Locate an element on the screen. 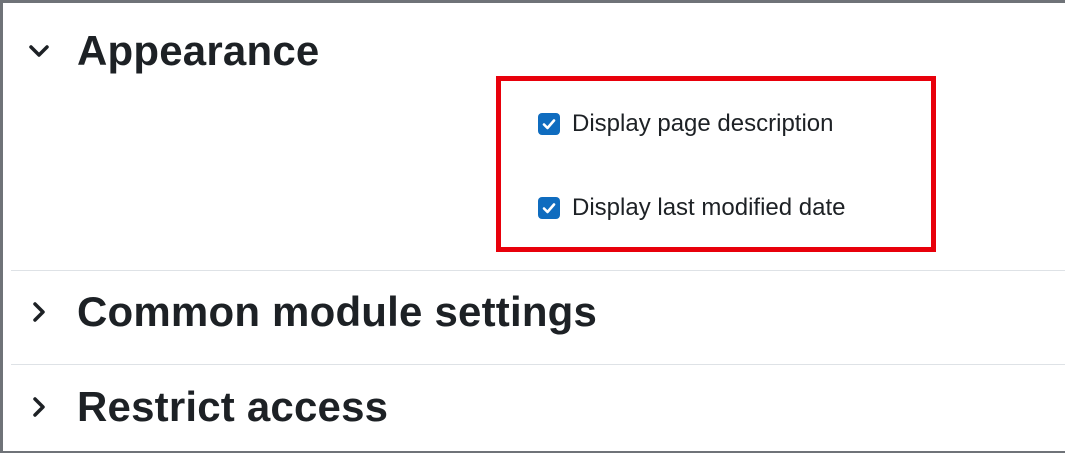 The width and height of the screenshot is (1065, 453). display-page-description-label: Display page description is located at coordinates (703, 123).